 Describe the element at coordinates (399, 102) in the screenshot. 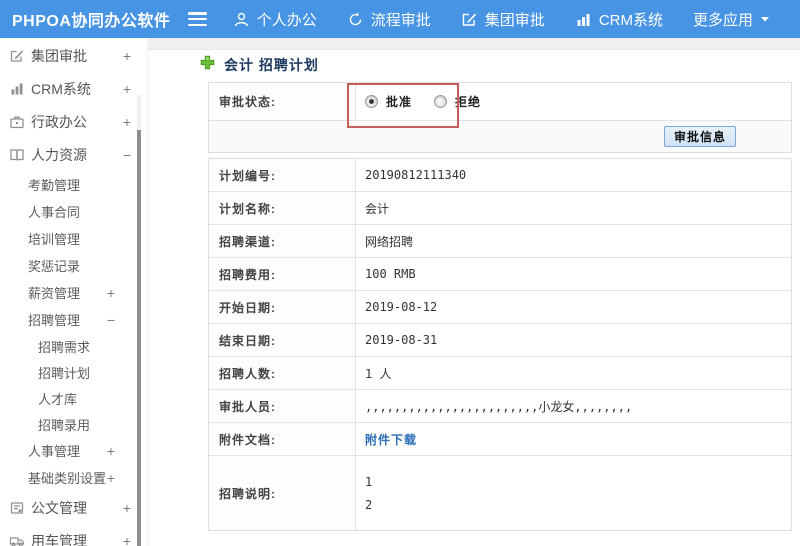

I see `radio-label: 批准` at that location.